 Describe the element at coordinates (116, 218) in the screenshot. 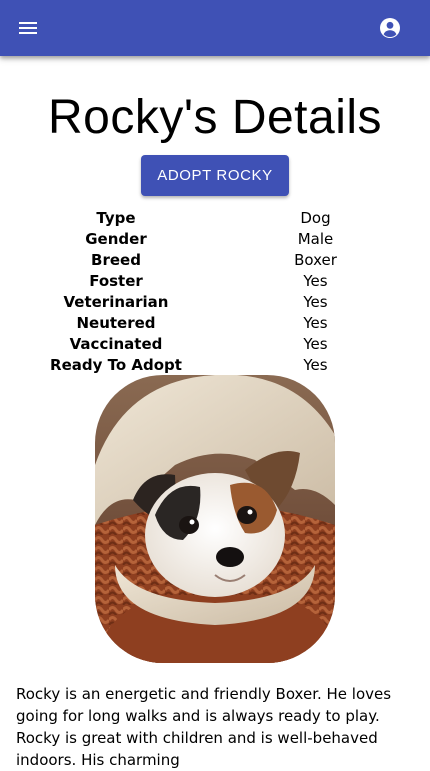

I see `detail-label: Type` at that location.